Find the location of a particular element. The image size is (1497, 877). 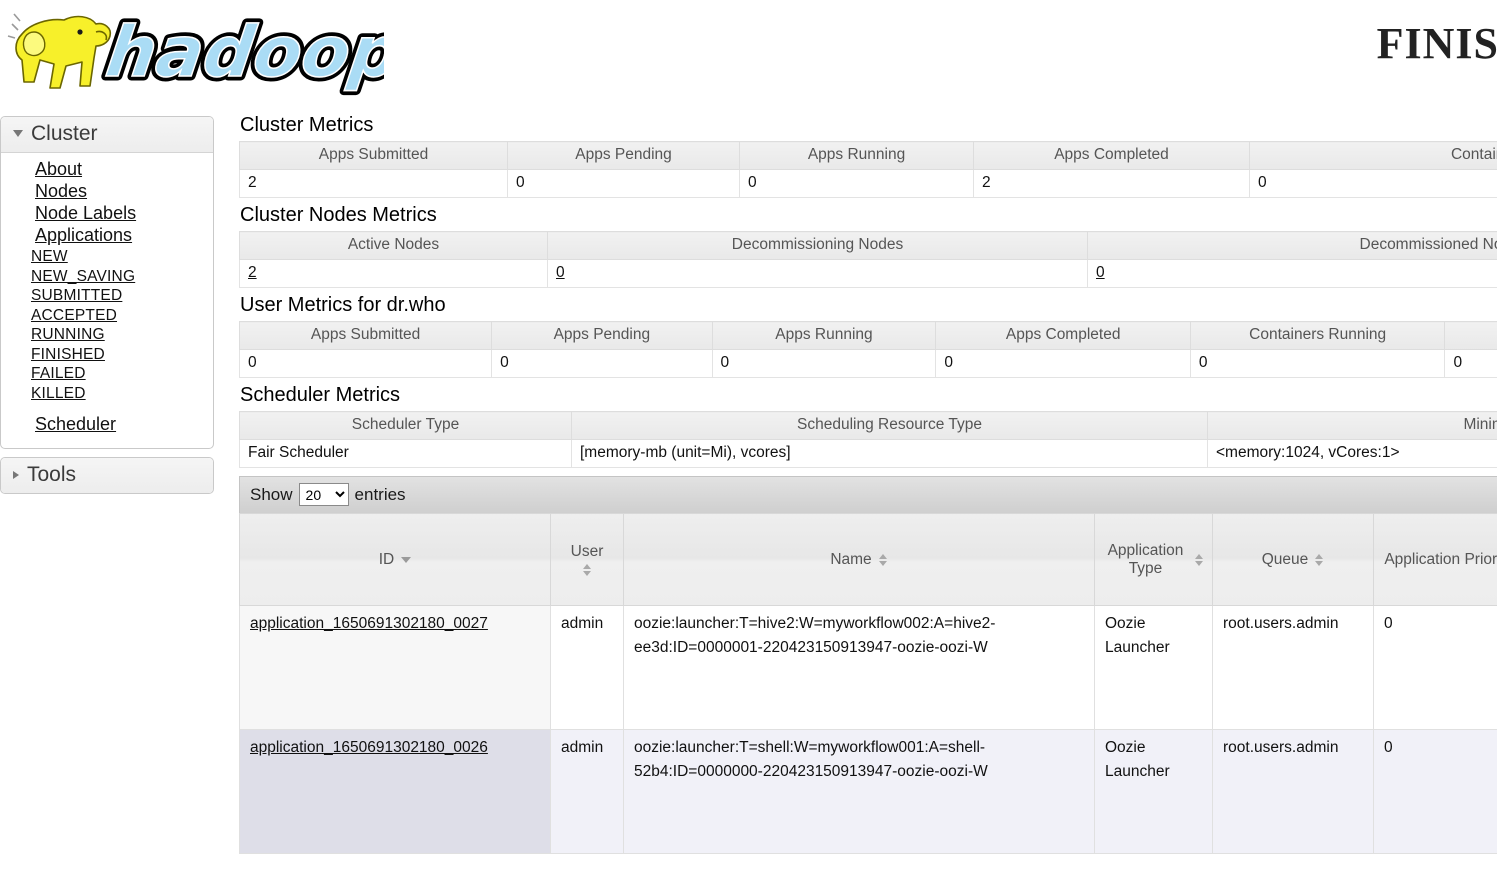

col-queue: Queue is located at coordinates (1293, 559).